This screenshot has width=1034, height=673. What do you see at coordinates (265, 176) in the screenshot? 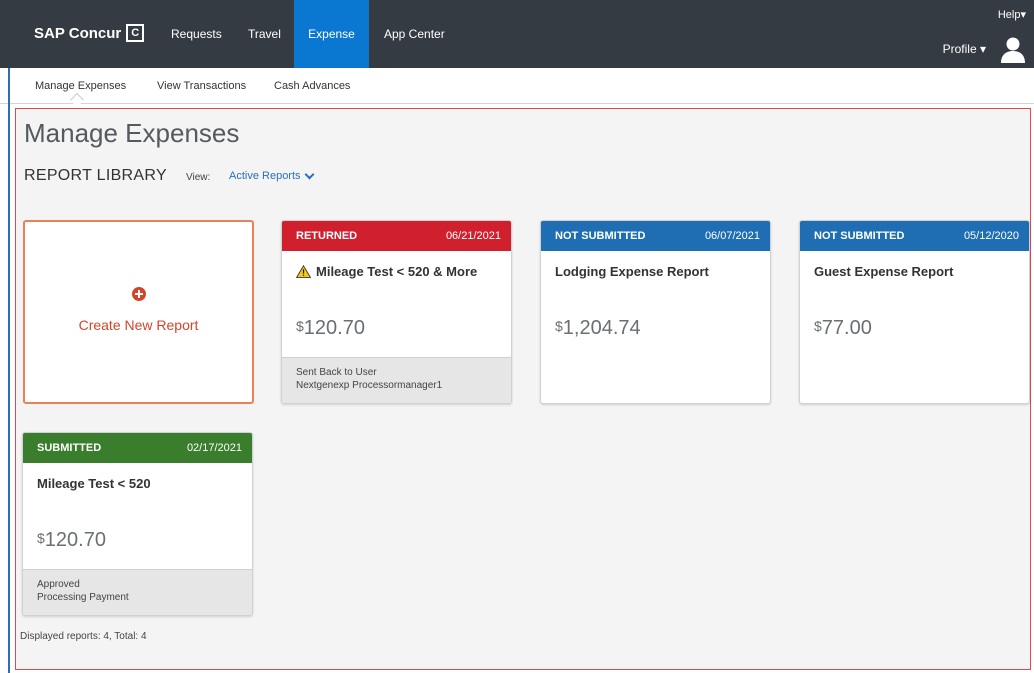
I see `view-filter-value: Active Reports` at bounding box center [265, 176].